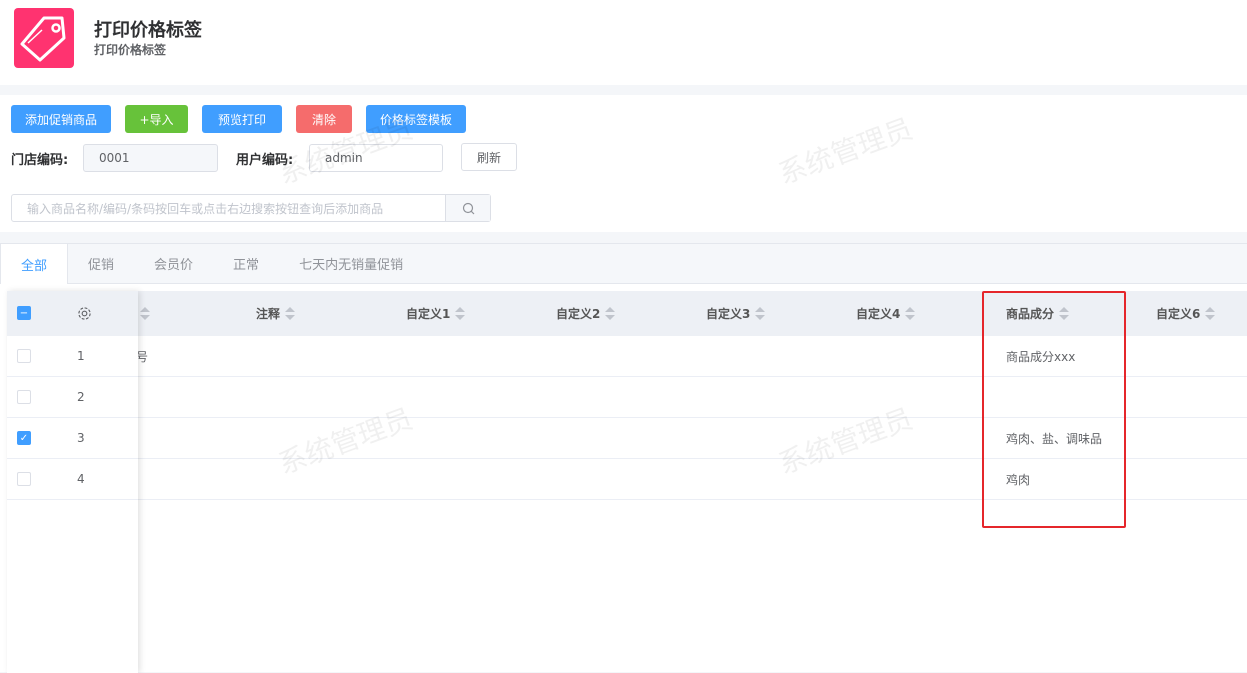 The height and width of the screenshot is (673, 1247). Describe the element at coordinates (886, 313) in the screenshot. I see `column-header-custom4: 自定义4` at that location.